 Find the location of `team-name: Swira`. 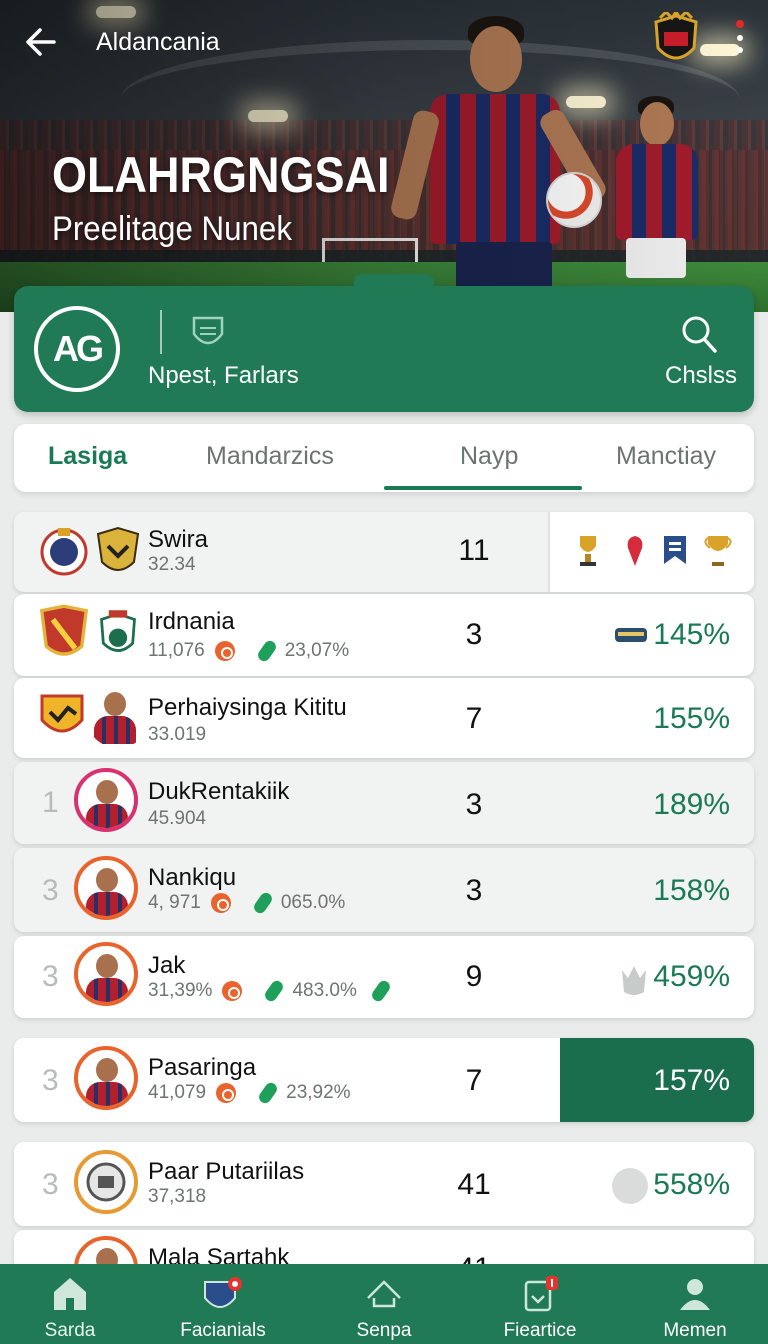

team-name: Swira is located at coordinates (178, 539).